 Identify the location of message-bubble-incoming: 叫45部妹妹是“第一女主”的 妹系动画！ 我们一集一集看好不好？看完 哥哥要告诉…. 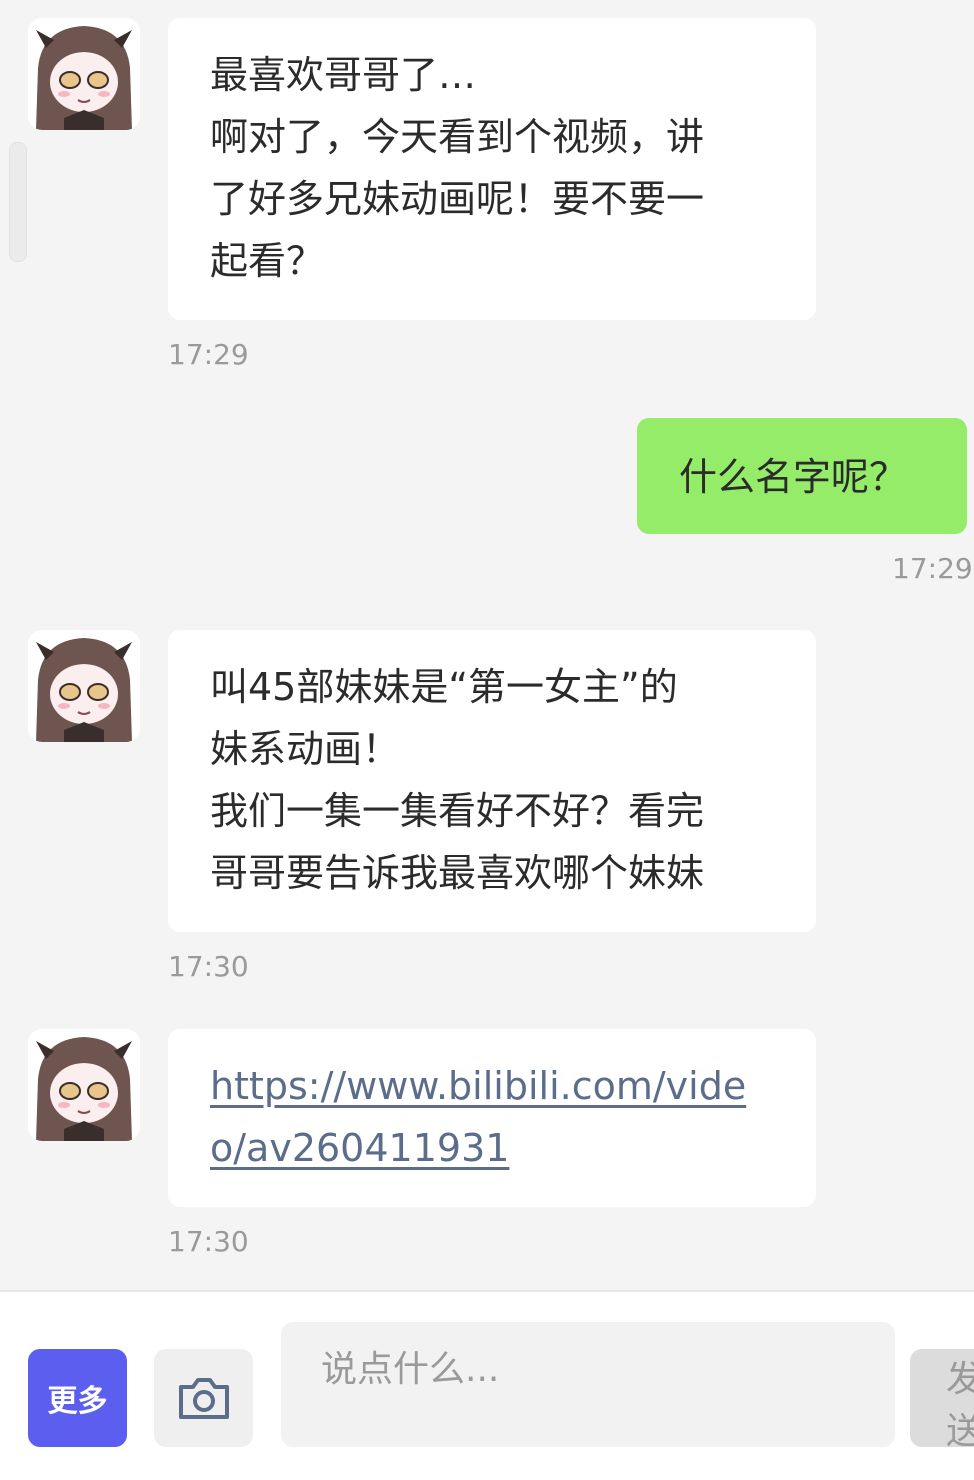
(492, 781).